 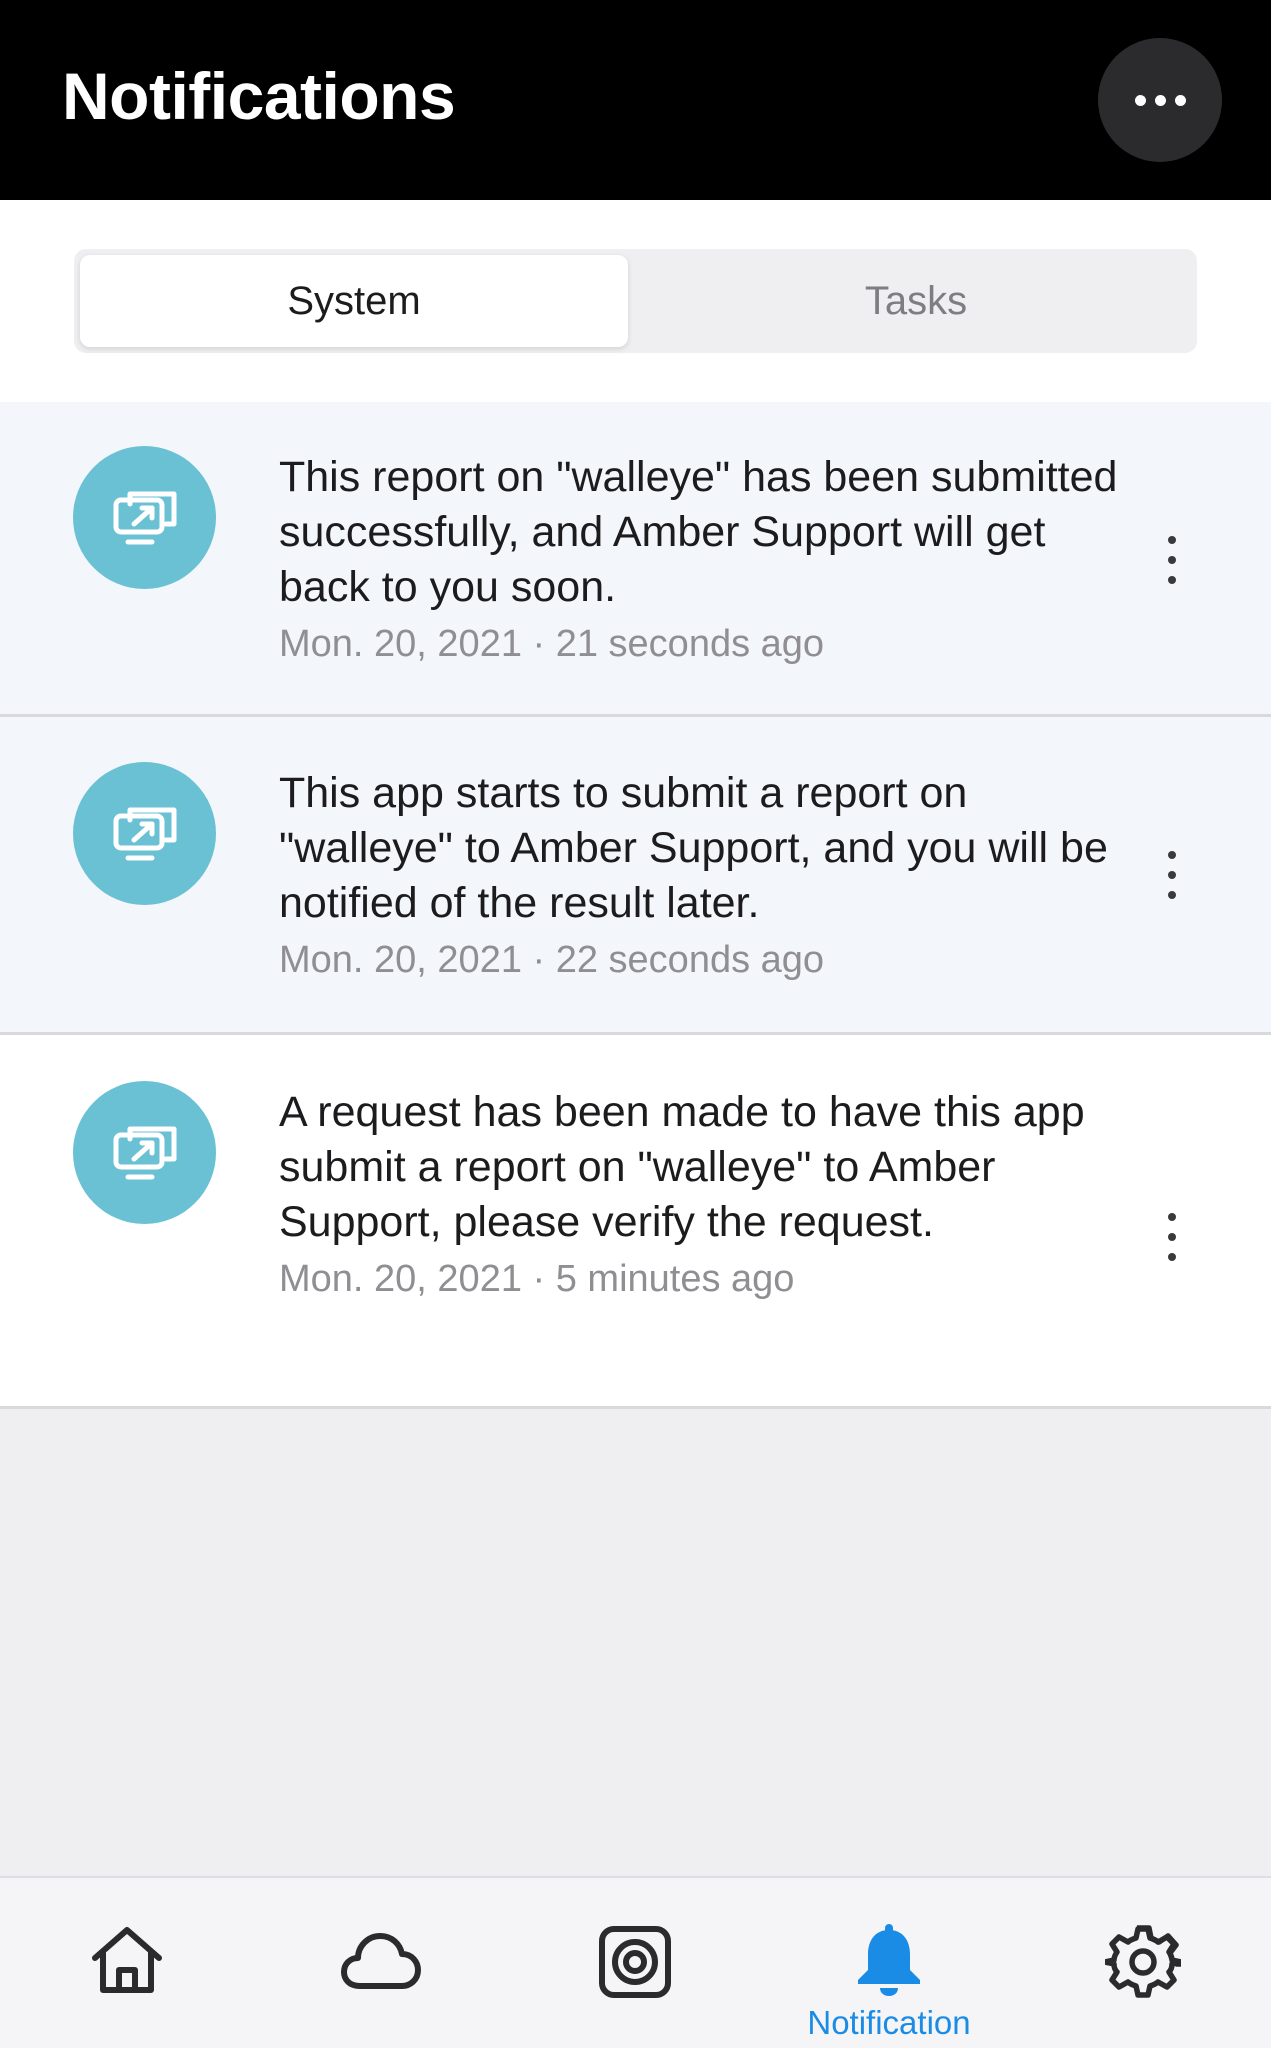 I want to click on page-title: Notifications, so click(x=259, y=96).